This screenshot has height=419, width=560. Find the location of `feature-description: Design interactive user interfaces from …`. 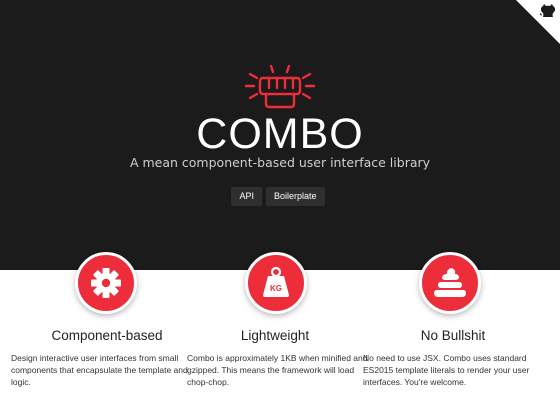

feature-description: Design interactive user interfaces from … is located at coordinates (99, 370).